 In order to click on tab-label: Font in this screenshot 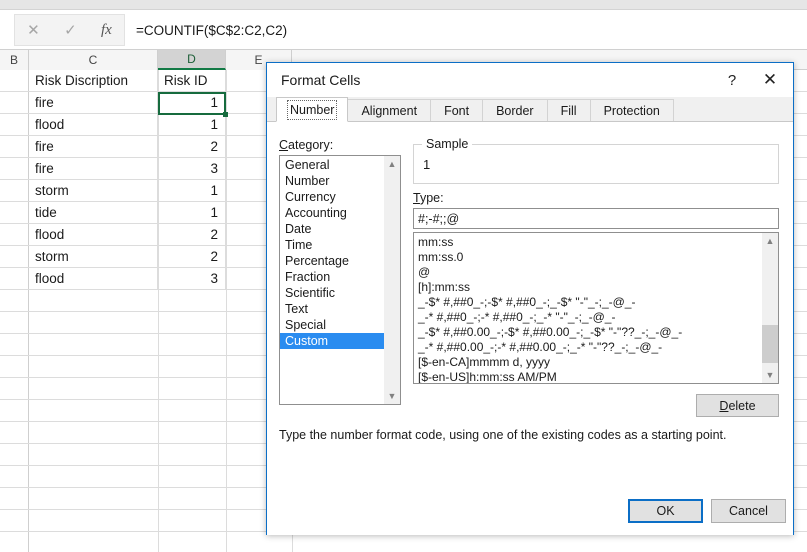, I will do `click(457, 111)`.